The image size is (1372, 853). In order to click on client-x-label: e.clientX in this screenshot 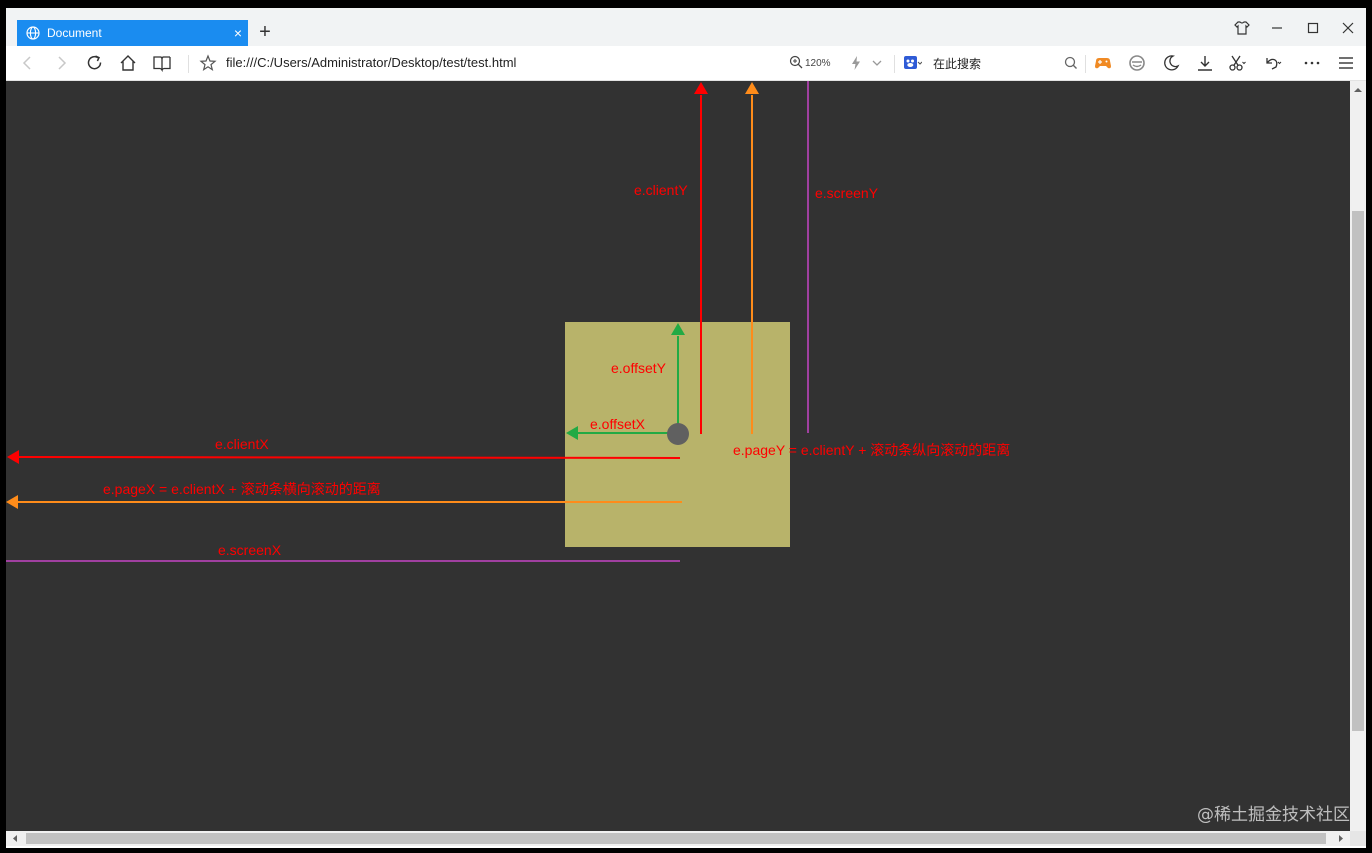, I will do `click(242, 444)`.